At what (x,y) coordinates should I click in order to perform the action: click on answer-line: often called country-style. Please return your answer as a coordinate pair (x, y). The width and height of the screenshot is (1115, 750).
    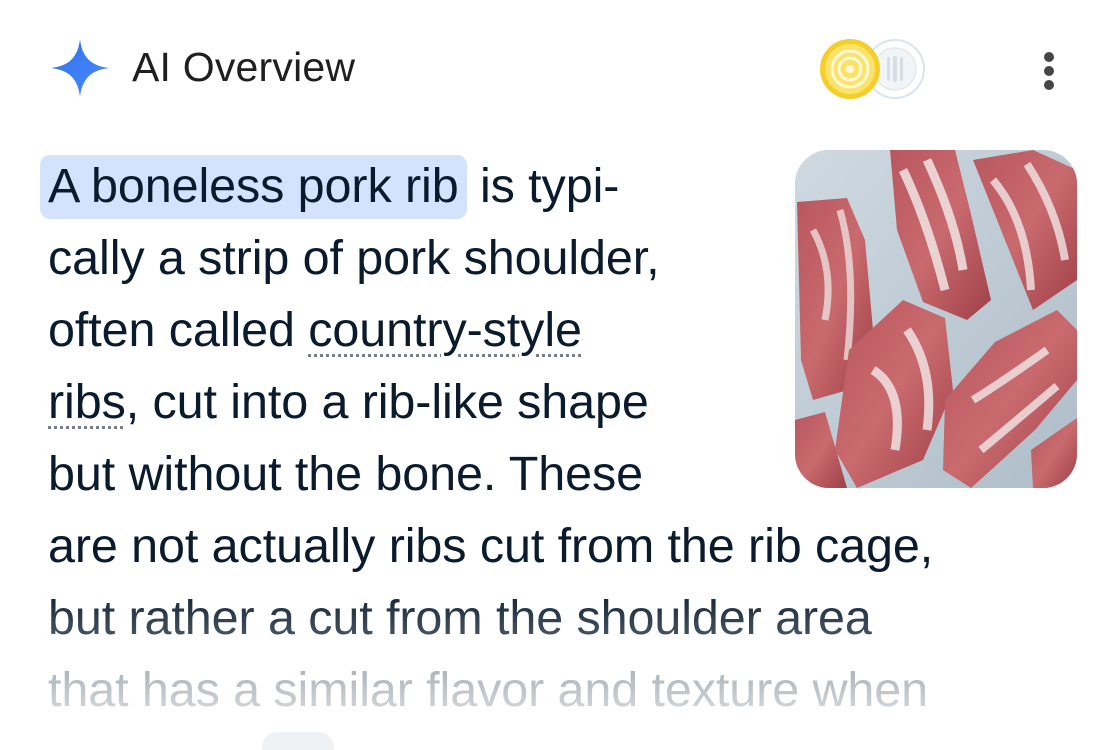
    Looking at the image, I should click on (568, 330).